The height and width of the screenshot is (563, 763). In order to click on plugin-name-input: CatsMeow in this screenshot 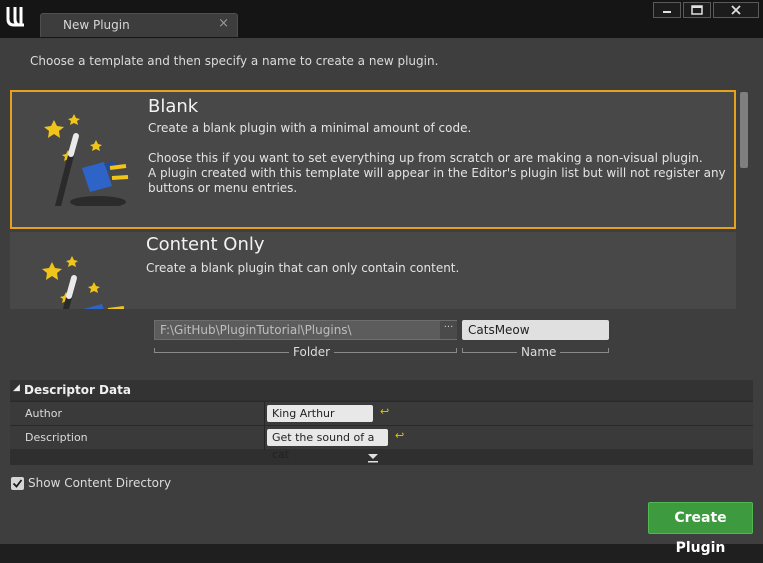, I will do `click(535, 330)`.